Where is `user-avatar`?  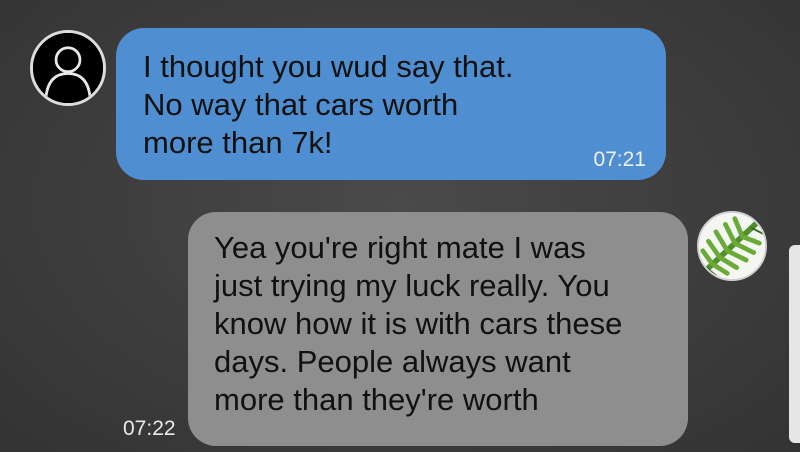
user-avatar is located at coordinates (68, 68).